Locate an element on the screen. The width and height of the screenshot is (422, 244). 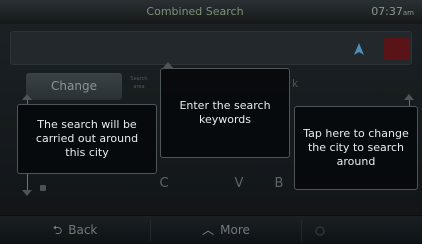
clock: 07:37am is located at coordinates (392, 11).